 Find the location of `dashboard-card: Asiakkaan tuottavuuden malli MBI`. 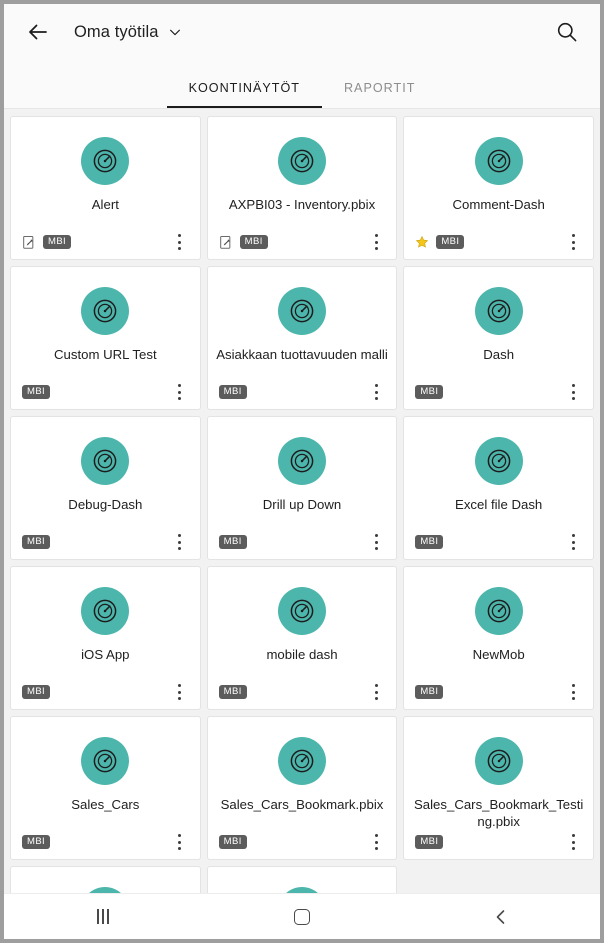

dashboard-card: Asiakkaan tuottavuuden malli MBI is located at coordinates (302, 338).